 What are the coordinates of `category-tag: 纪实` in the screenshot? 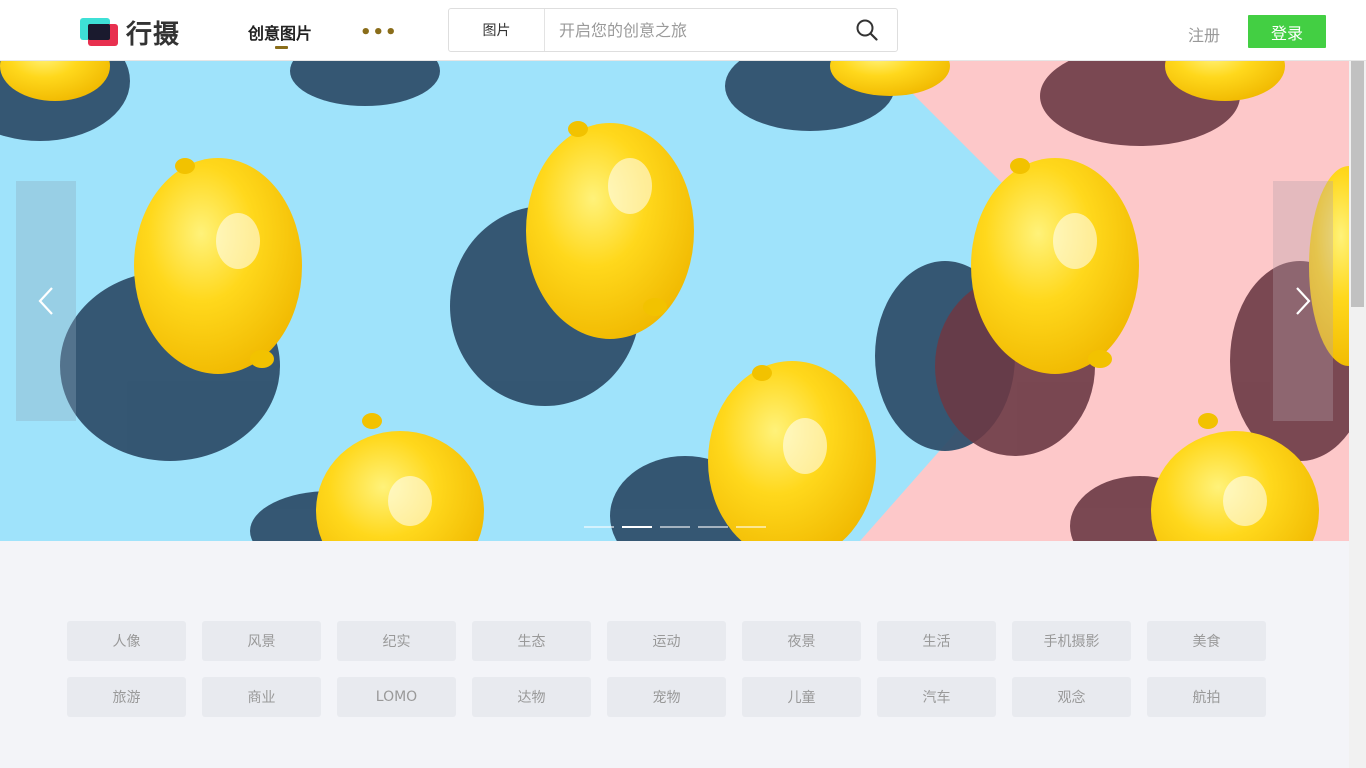 It's located at (396, 641).